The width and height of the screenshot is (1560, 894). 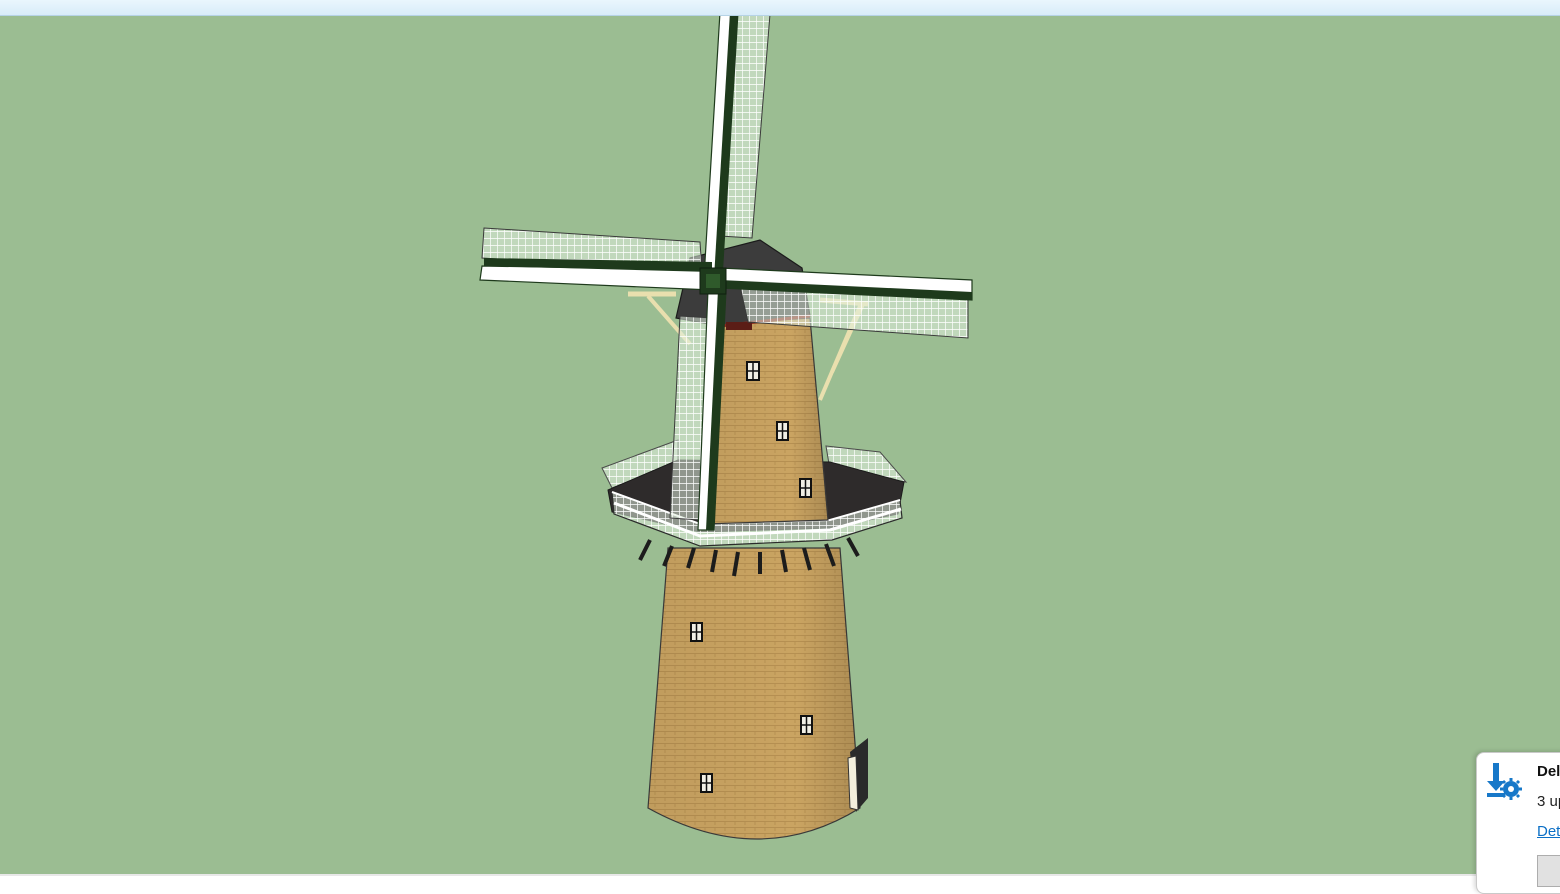 I want to click on notification-title: Del, so click(x=1548, y=771).